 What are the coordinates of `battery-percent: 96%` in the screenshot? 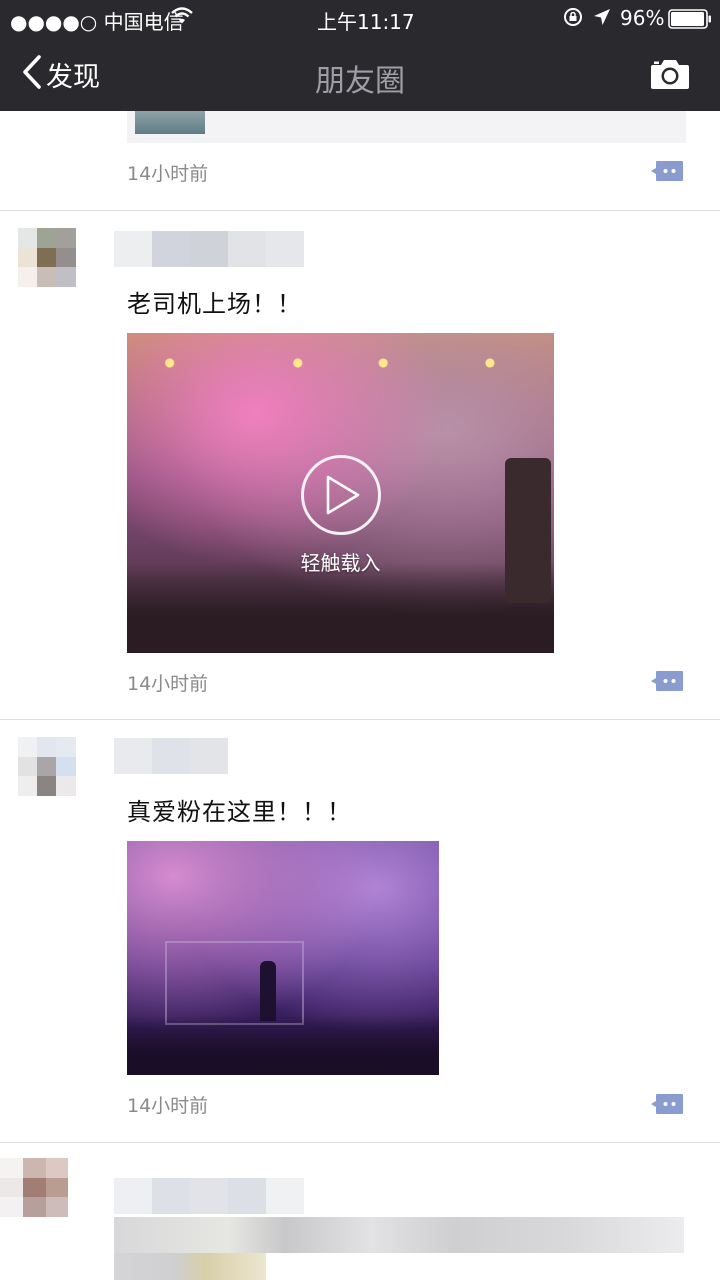 It's located at (642, 18).